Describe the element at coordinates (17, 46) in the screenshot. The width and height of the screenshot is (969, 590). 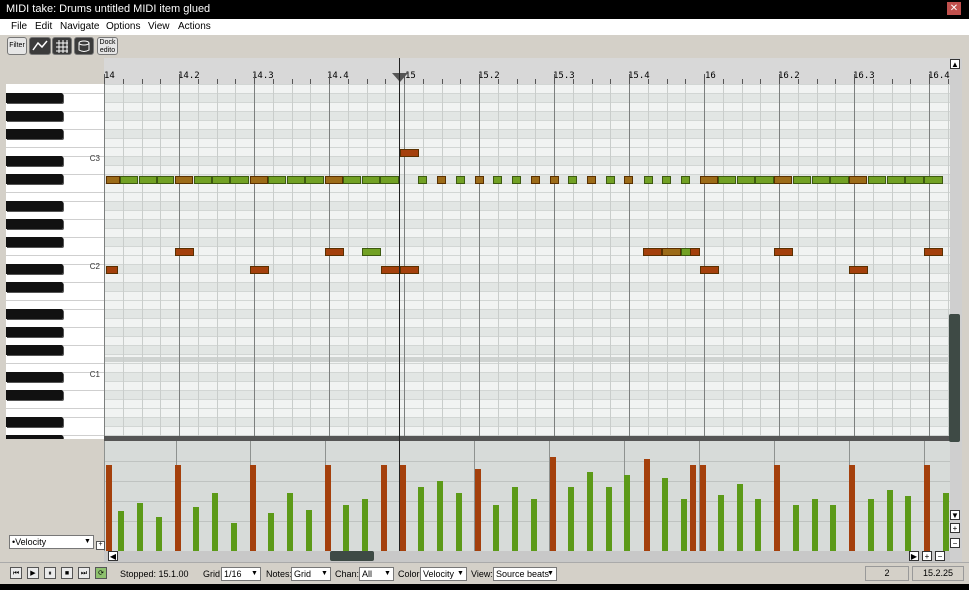
I see `filter-button: Filter` at that location.